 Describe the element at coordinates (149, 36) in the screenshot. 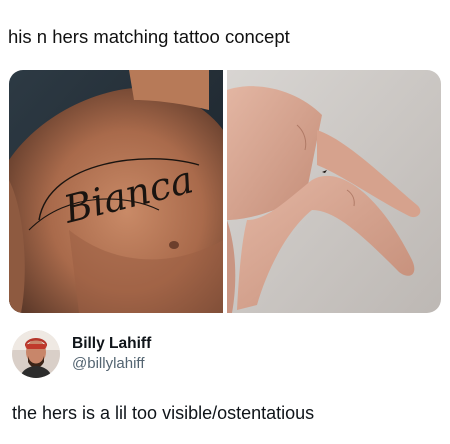

I see `post-title: his n hers matching tattoo concept` at that location.